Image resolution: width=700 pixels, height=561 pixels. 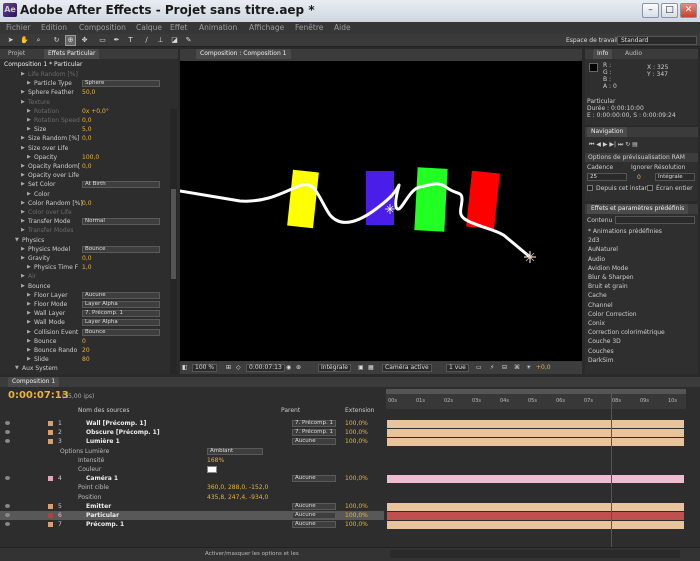 What do you see at coordinates (252, 554) in the screenshot?
I see `toggle-switches-hint: Activer/masquer les options et les` at bounding box center [252, 554].